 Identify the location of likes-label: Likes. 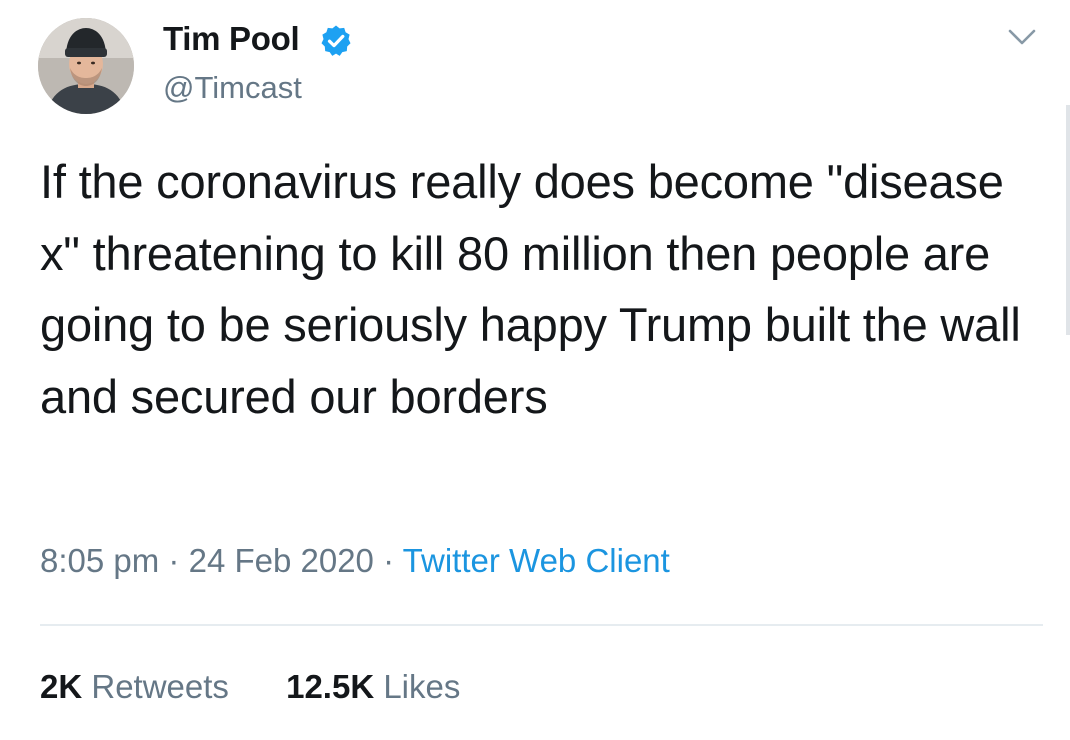
(422, 686).